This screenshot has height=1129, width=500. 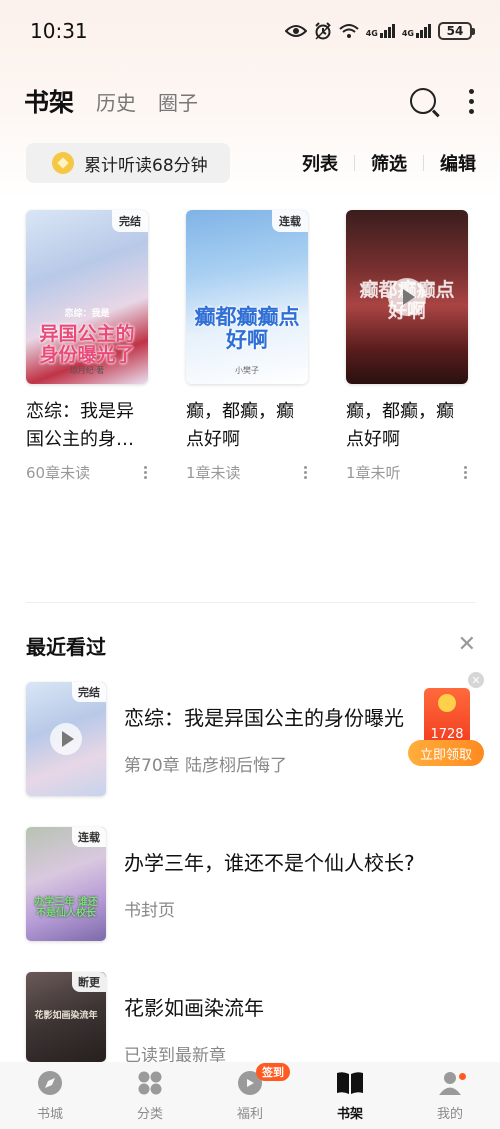 What do you see at coordinates (87, 314) in the screenshot?
I see `cover-subtitle: 恋综：我是` at bounding box center [87, 314].